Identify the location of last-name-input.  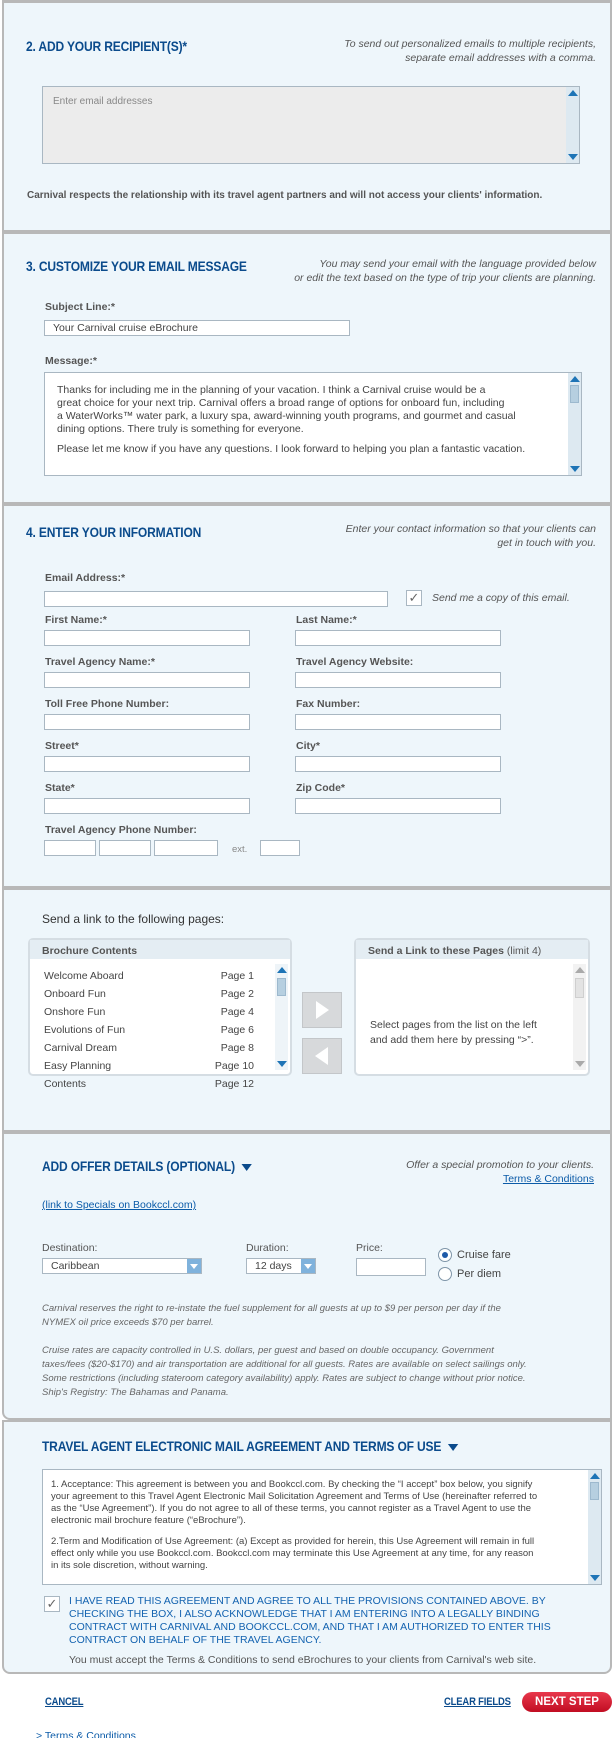
(398, 638).